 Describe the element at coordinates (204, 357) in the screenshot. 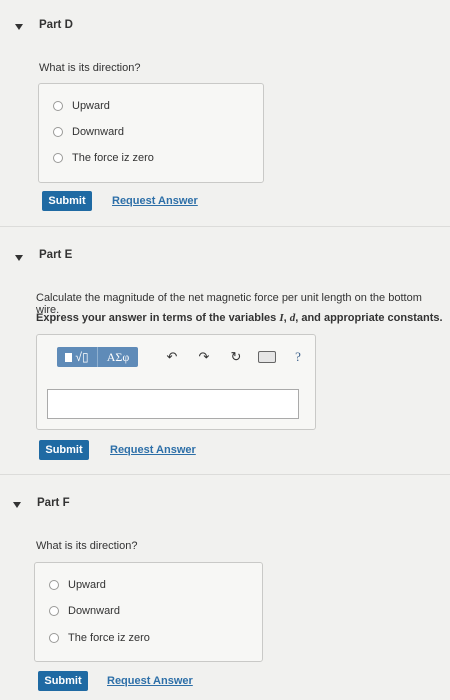

I see `redo-icon: ↷` at that location.